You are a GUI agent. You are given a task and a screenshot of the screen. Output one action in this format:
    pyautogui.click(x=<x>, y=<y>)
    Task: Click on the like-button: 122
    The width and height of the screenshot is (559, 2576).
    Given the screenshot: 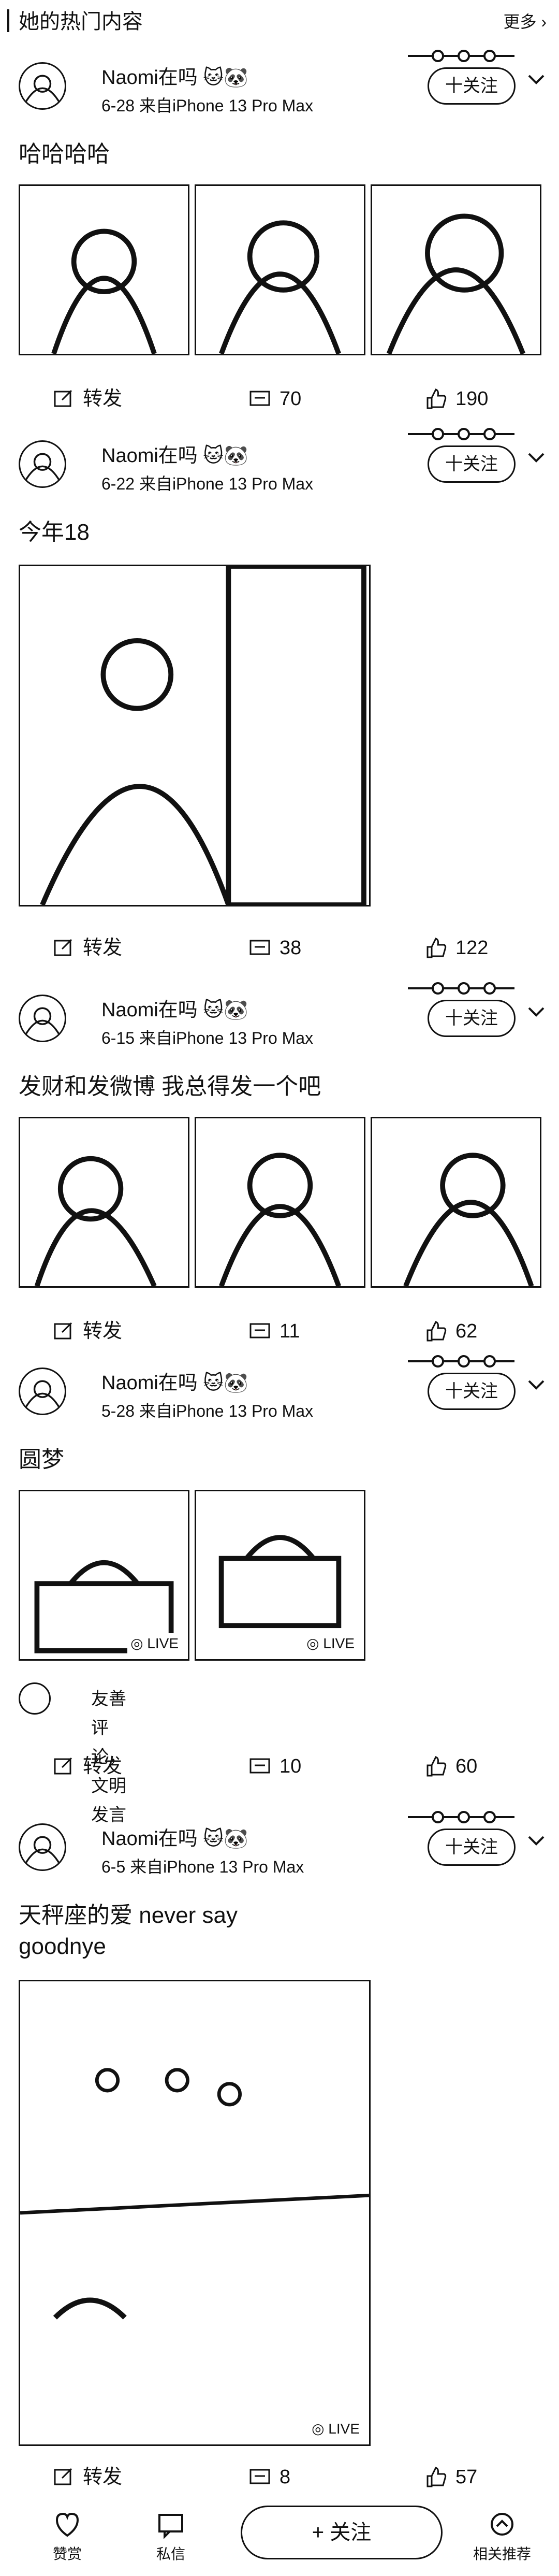 What is the action you would take?
    pyautogui.click(x=456, y=947)
    